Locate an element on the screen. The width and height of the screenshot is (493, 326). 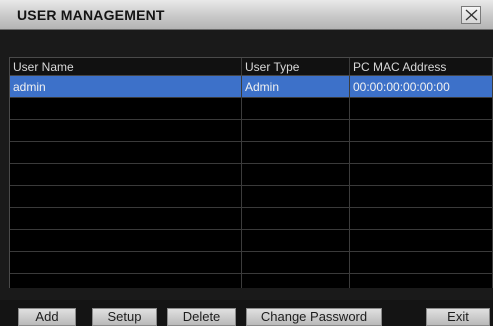
column-header-pc-mac-address: PC MAC Address is located at coordinates (421, 67).